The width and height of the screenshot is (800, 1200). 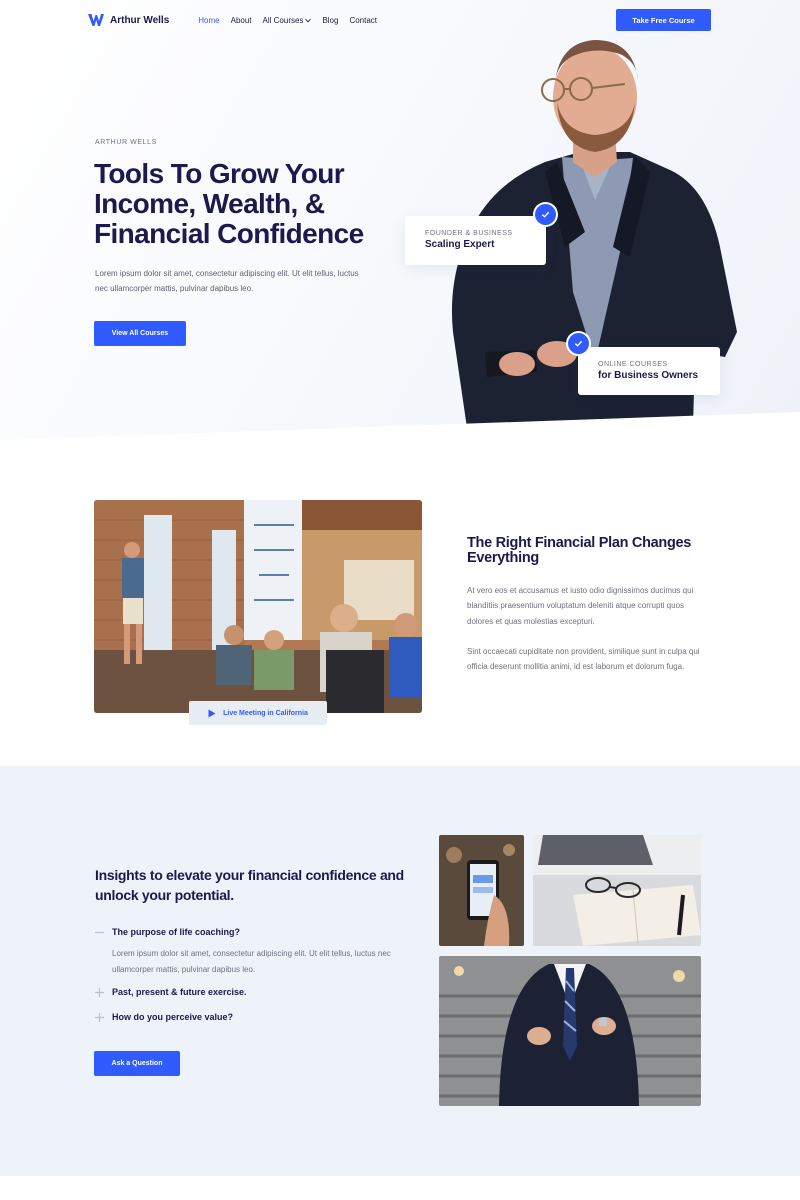 I want to click on live-meeting-label: Live Meeting in California, so click(x=265, y=713).